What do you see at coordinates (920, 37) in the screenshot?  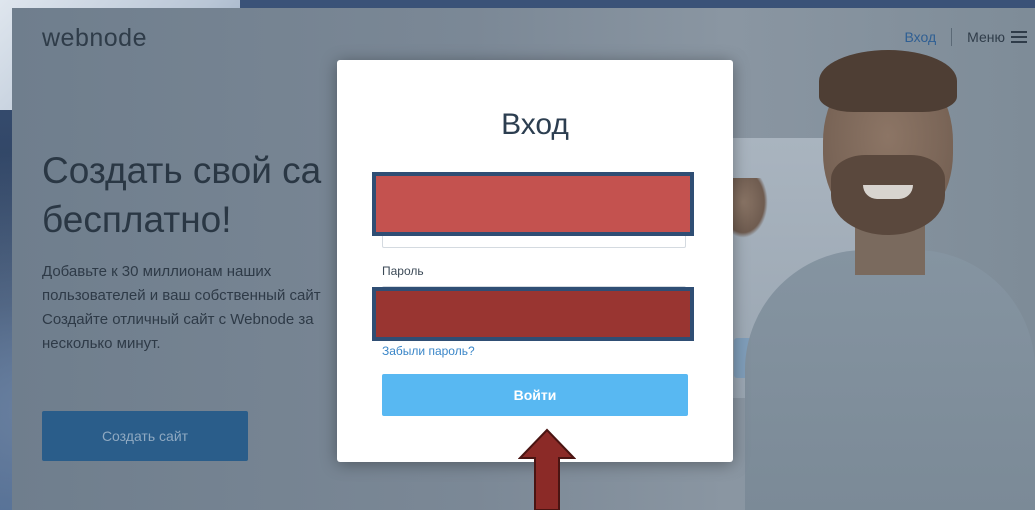 I see `nav-login-link: Вход` at bounding box center [920, 37].